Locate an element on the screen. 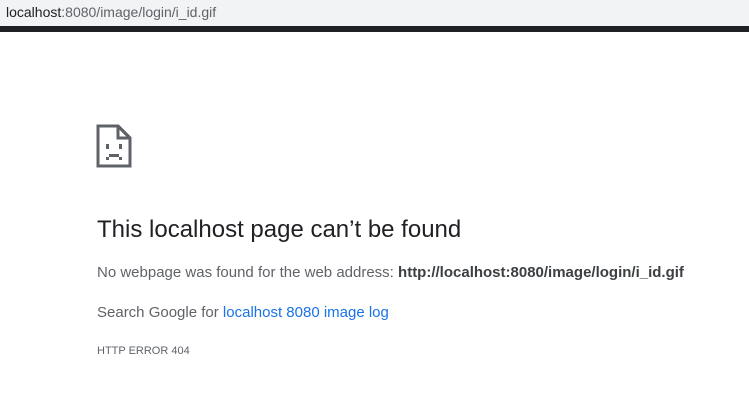 Image resolution: width=749 pixels, height=414 pixels. address-host: localhost is located at coordinates (34, 12).